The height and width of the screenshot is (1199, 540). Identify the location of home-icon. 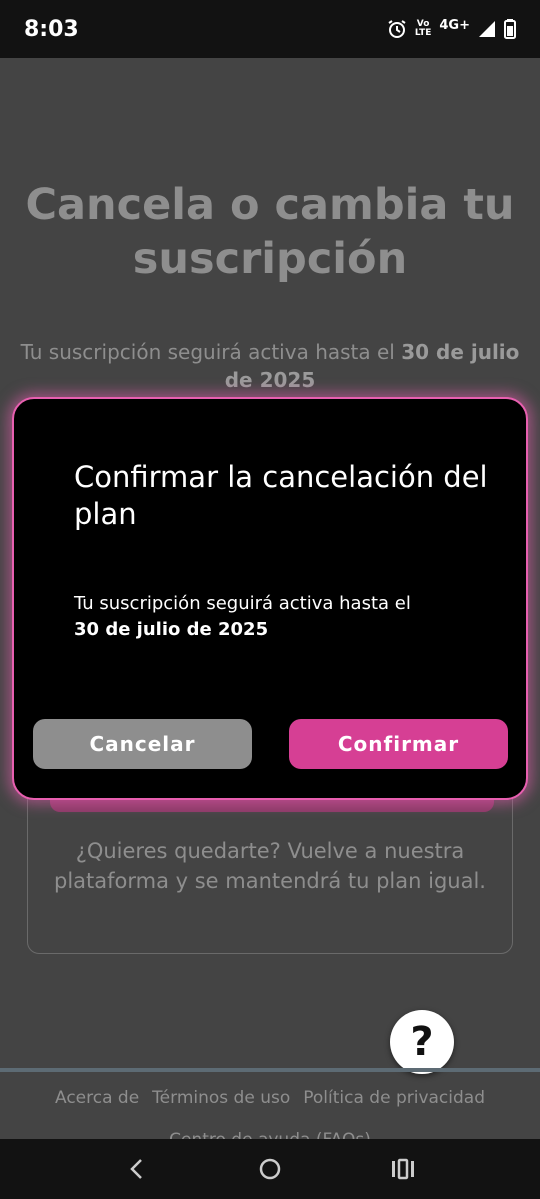
(270, 1169).